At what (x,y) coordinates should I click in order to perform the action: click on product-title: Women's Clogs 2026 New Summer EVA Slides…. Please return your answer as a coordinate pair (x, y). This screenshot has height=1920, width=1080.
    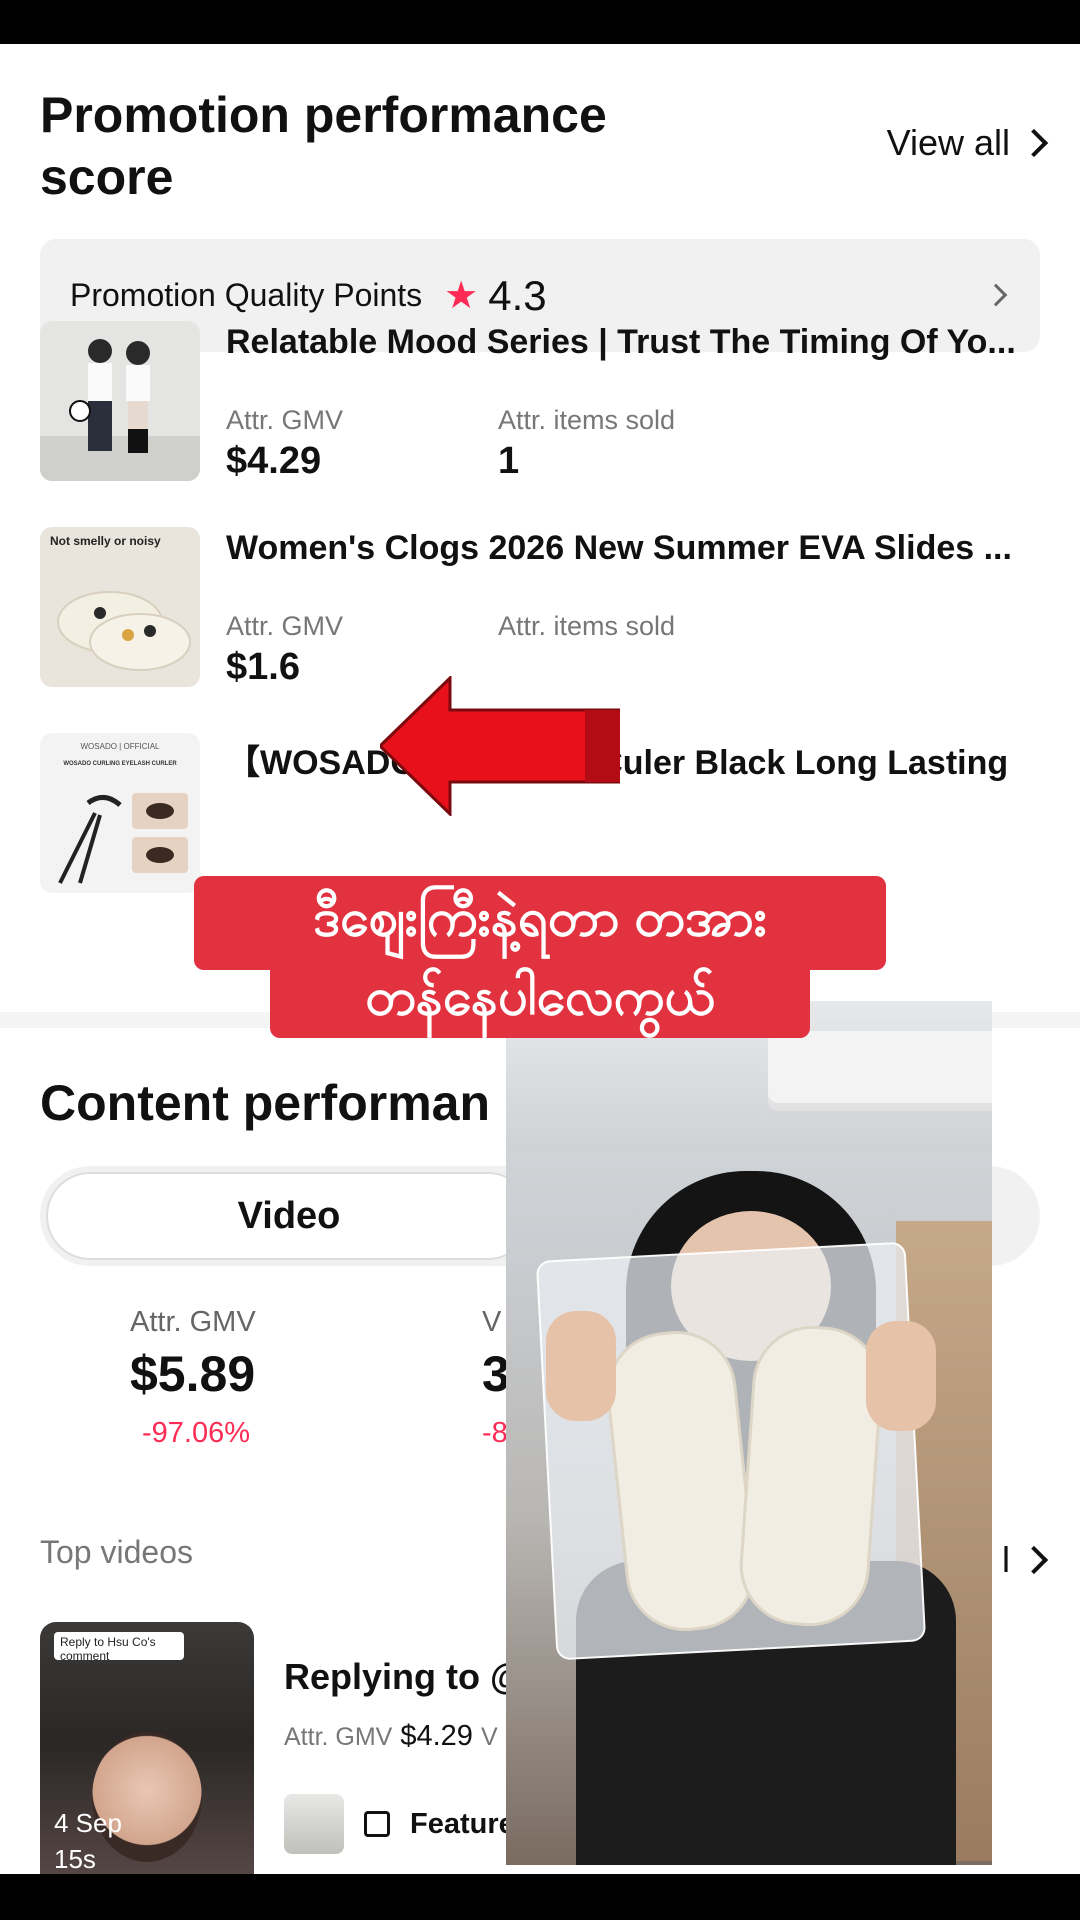
    Looking at the image, I should click on (619, 548).